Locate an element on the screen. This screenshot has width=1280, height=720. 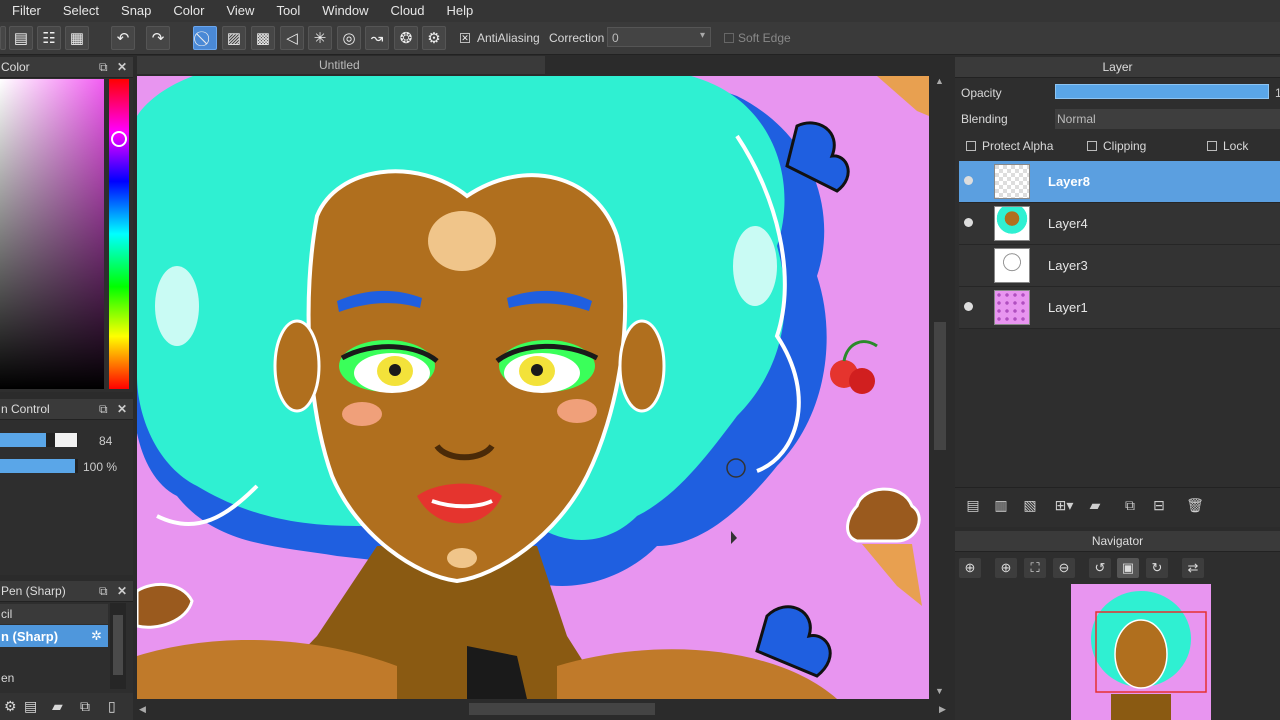
snap-settings-icon: ⚙ is located at coordinates (434, 38).